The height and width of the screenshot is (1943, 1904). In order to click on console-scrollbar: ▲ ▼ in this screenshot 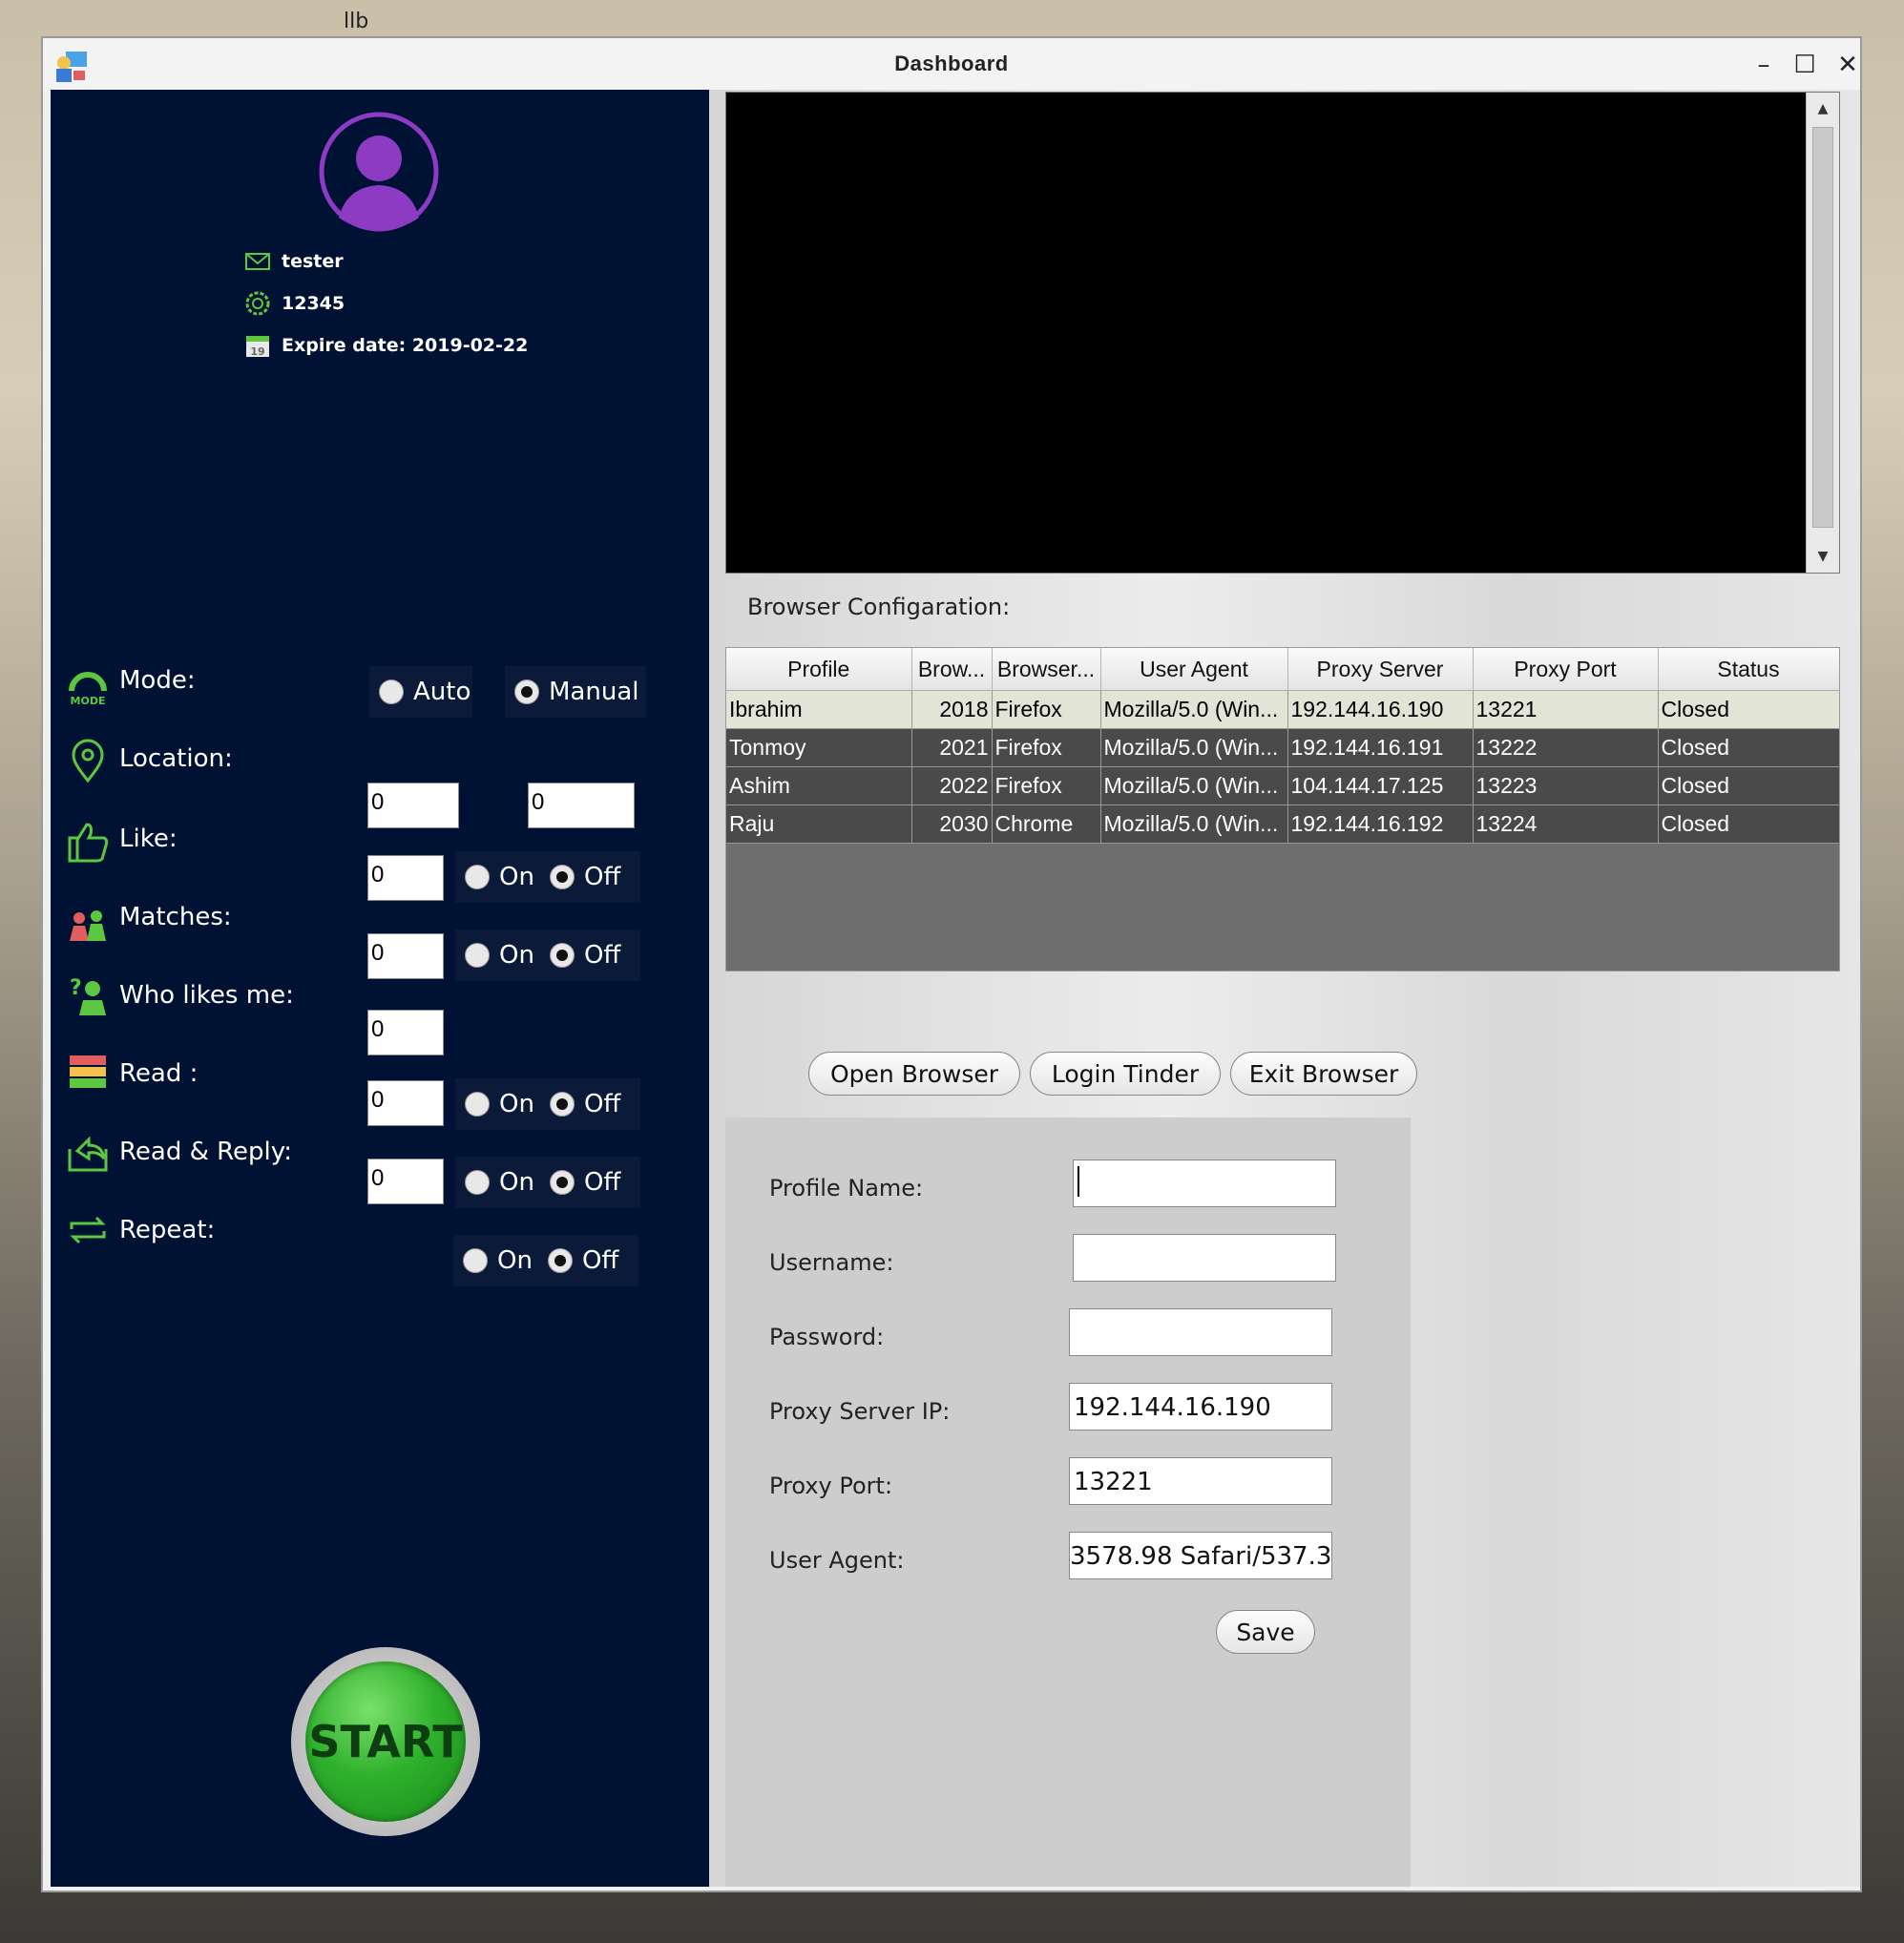, I will do `click(1822, 333)`.